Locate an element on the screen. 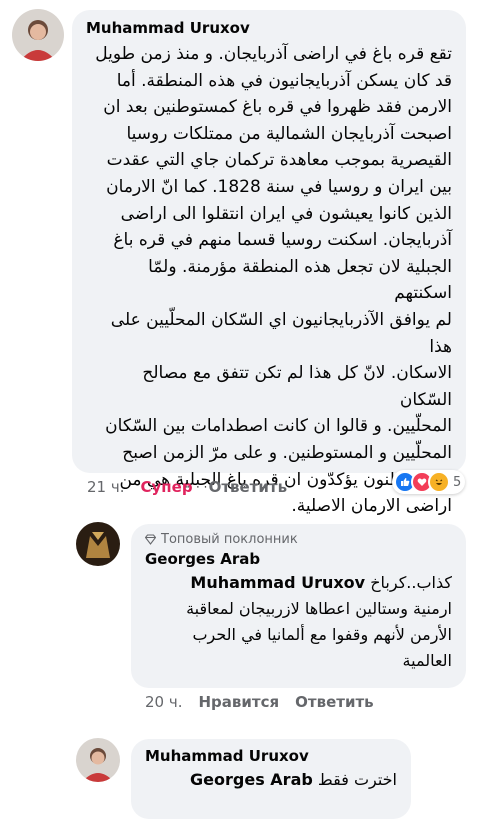 This screenshot has height=819, width=482. reply-time: 20 ч. is located at coordinates (164, 702).